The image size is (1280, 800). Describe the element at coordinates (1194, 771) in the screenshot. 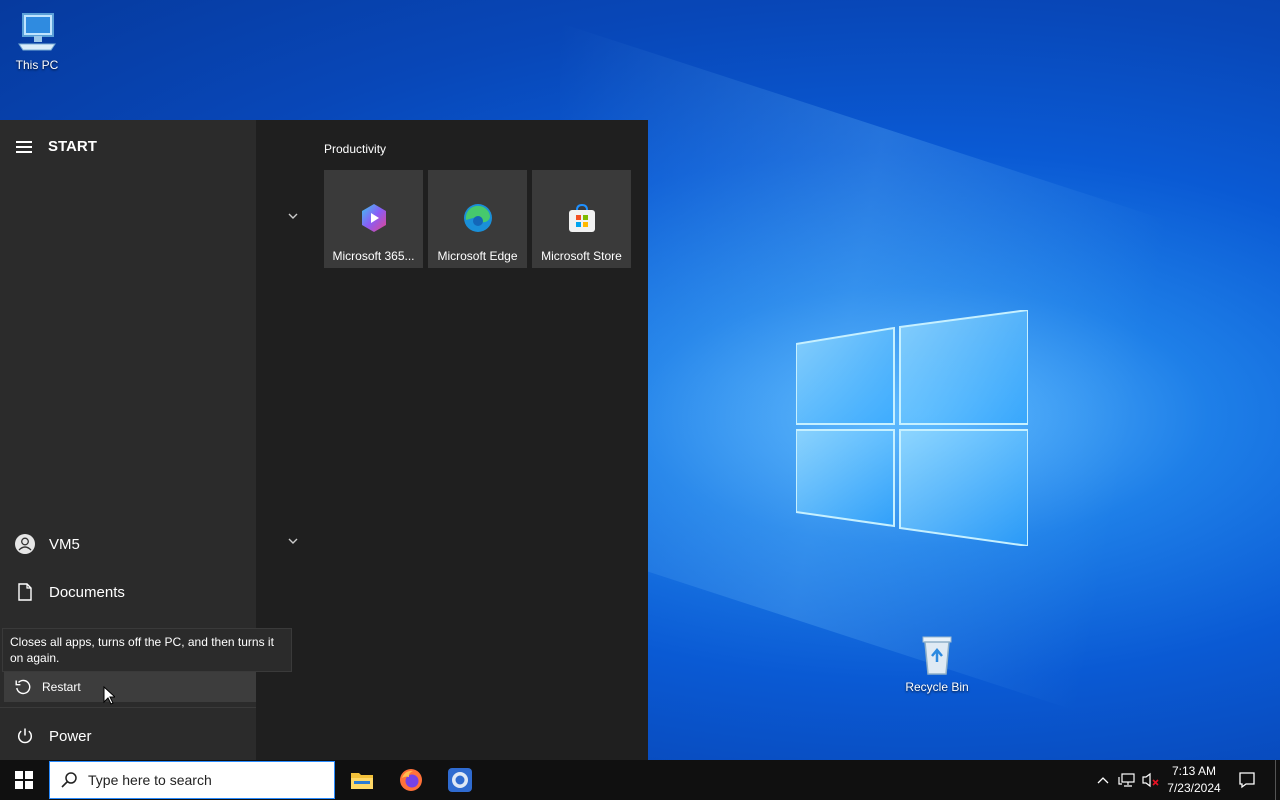

I see `clock-time: 7:13 AM` at that location.